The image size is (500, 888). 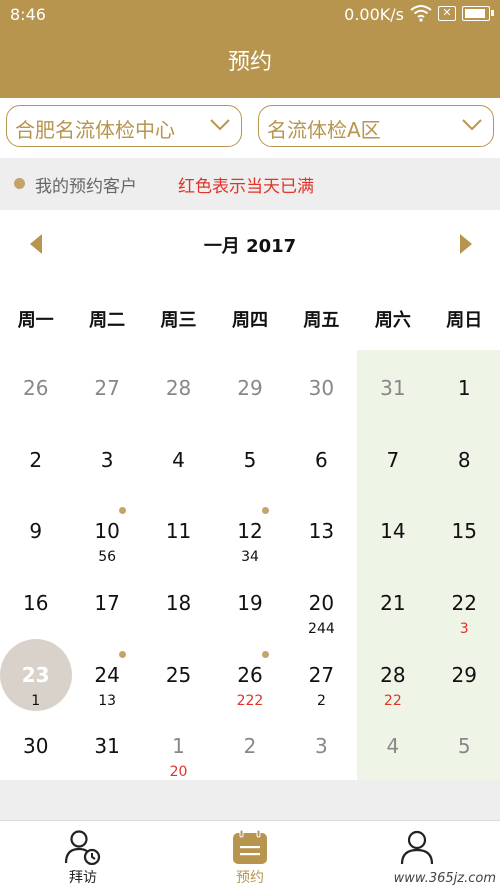 I want to click on calendar-day: 24 13, so click(x=106, y=673).